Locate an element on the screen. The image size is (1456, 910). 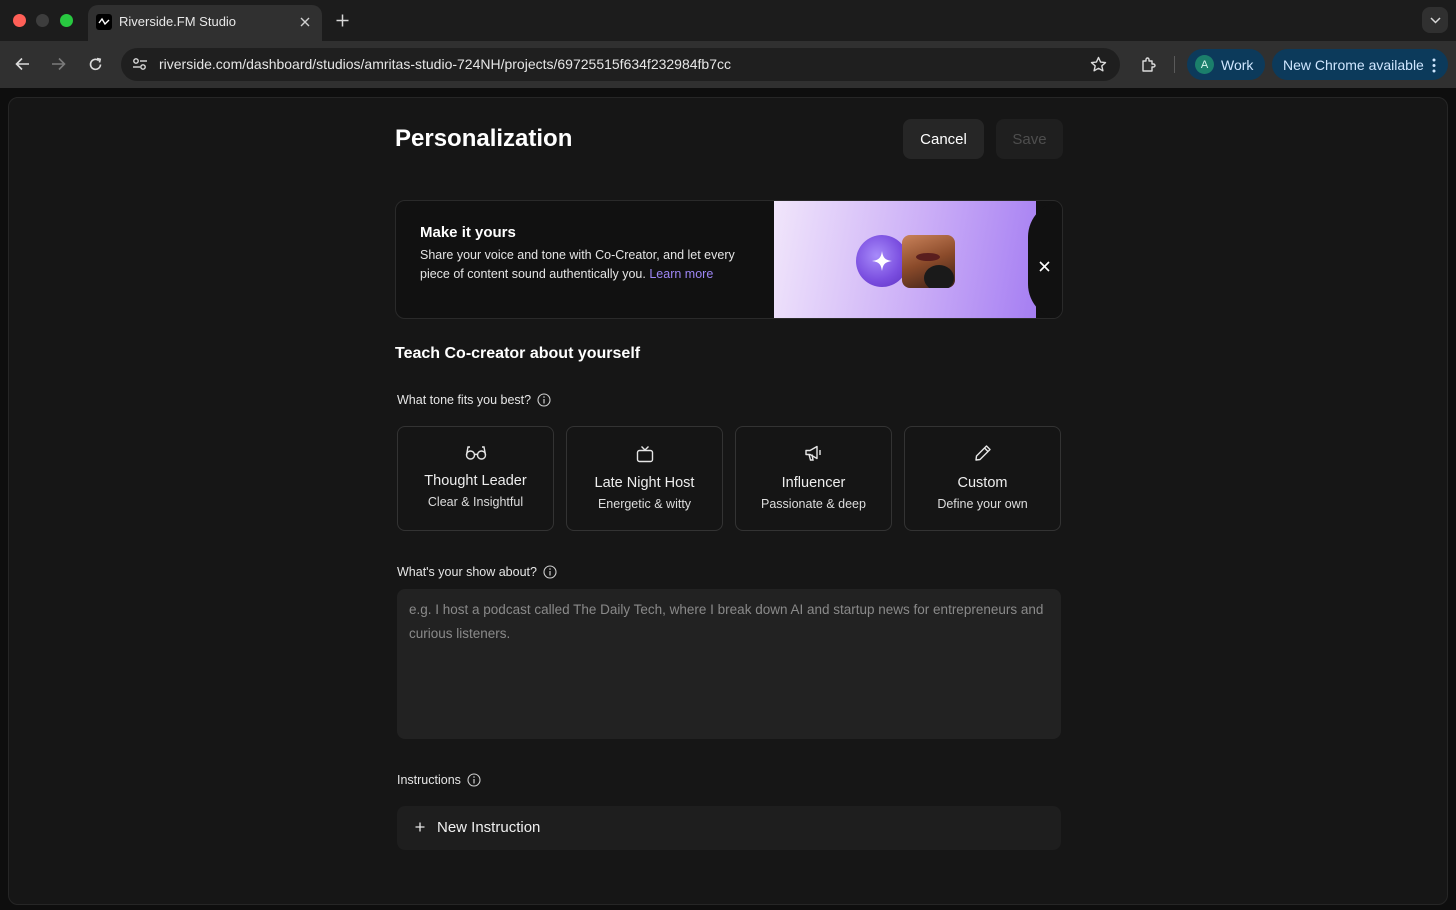
profile-name: Work is located at coordinates (1237, 65).